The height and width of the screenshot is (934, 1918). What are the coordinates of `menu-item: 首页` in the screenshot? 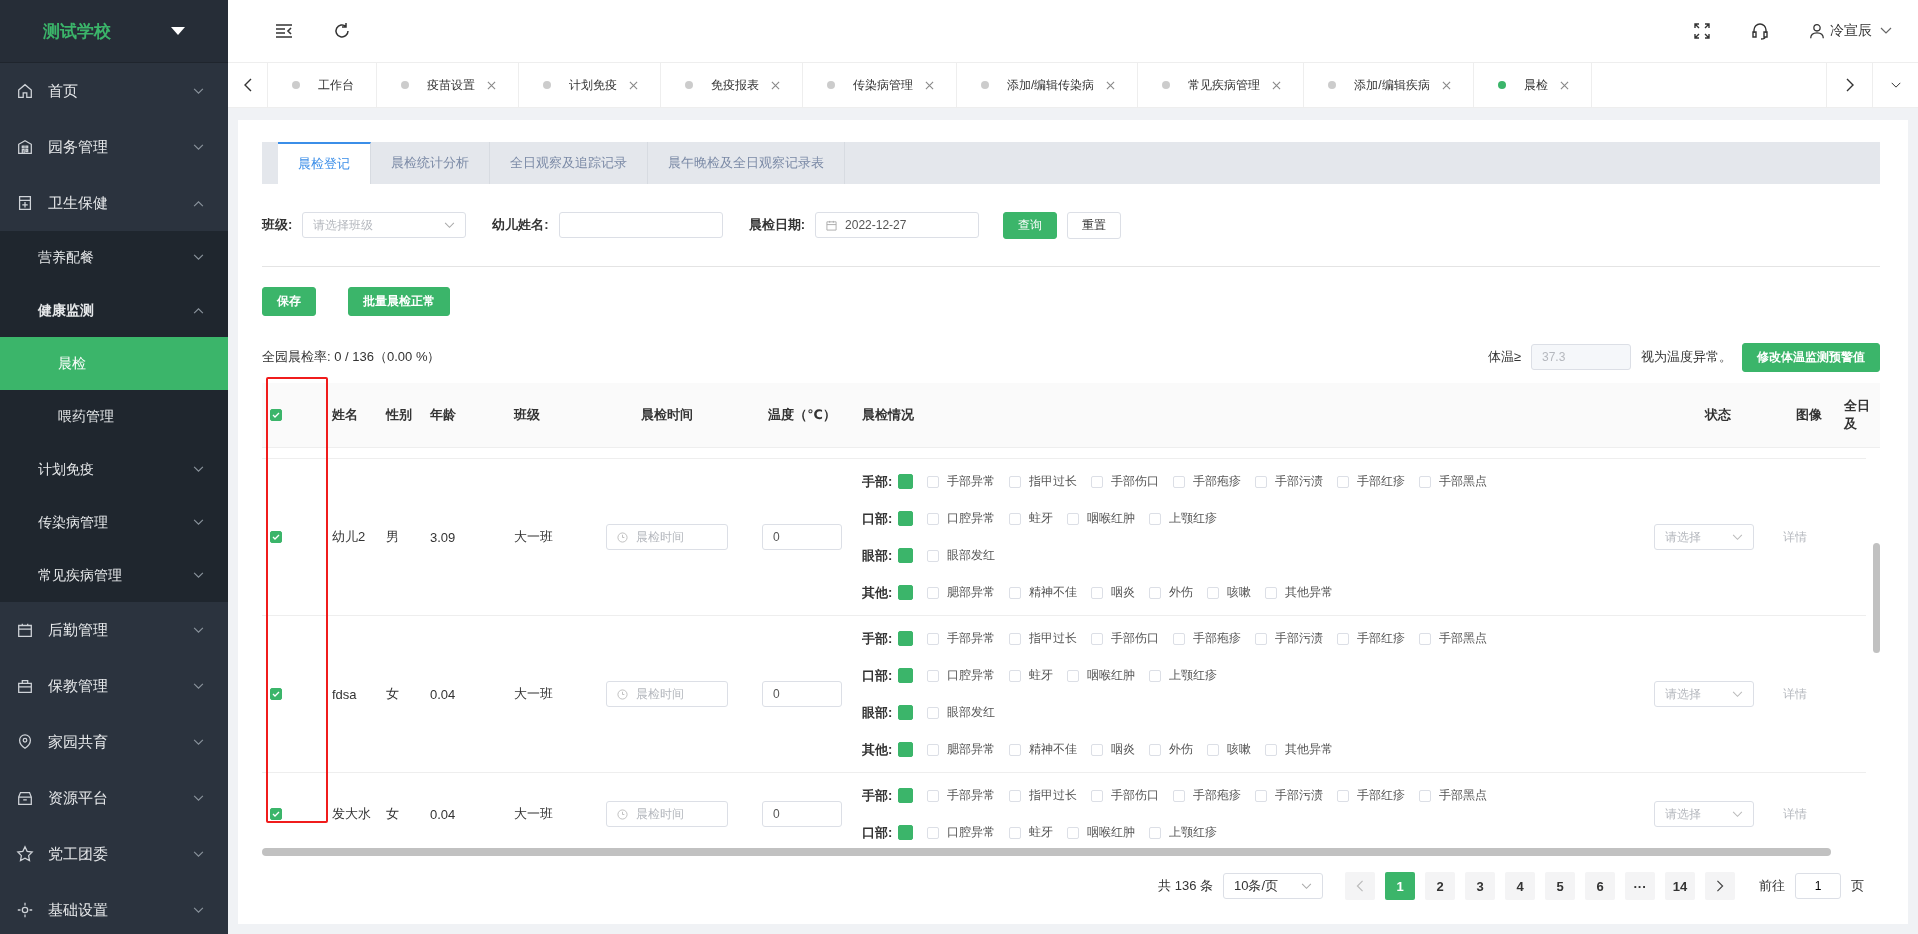 It's located at (114, 91).